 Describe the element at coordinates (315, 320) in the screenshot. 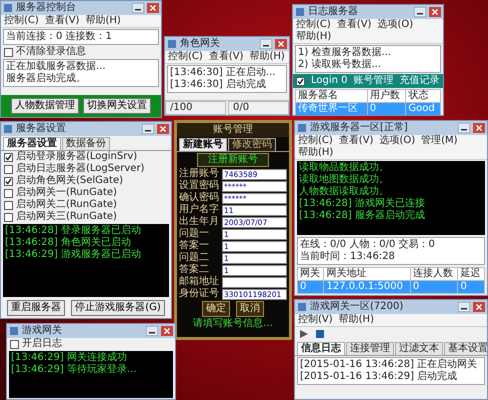

I see `menu-item: 控制(V)` at that location.